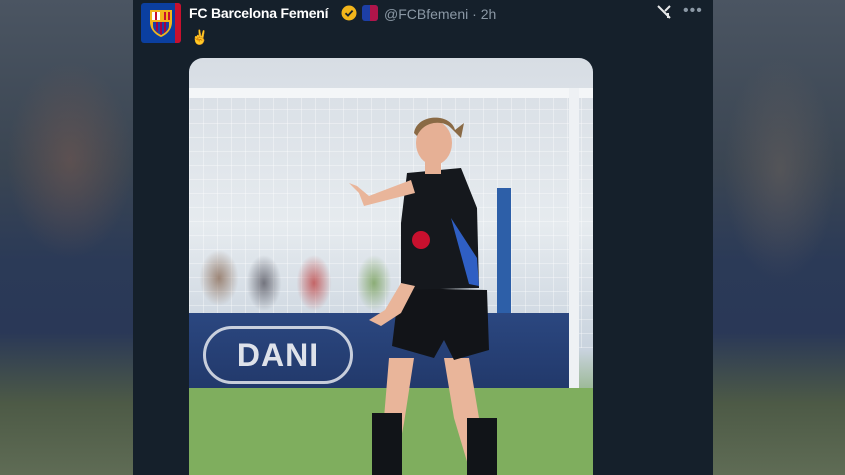 Image resolution: width=845 pixels, height=475 pixels. I want to click on tweet-time: 2h, so click(489, 14).